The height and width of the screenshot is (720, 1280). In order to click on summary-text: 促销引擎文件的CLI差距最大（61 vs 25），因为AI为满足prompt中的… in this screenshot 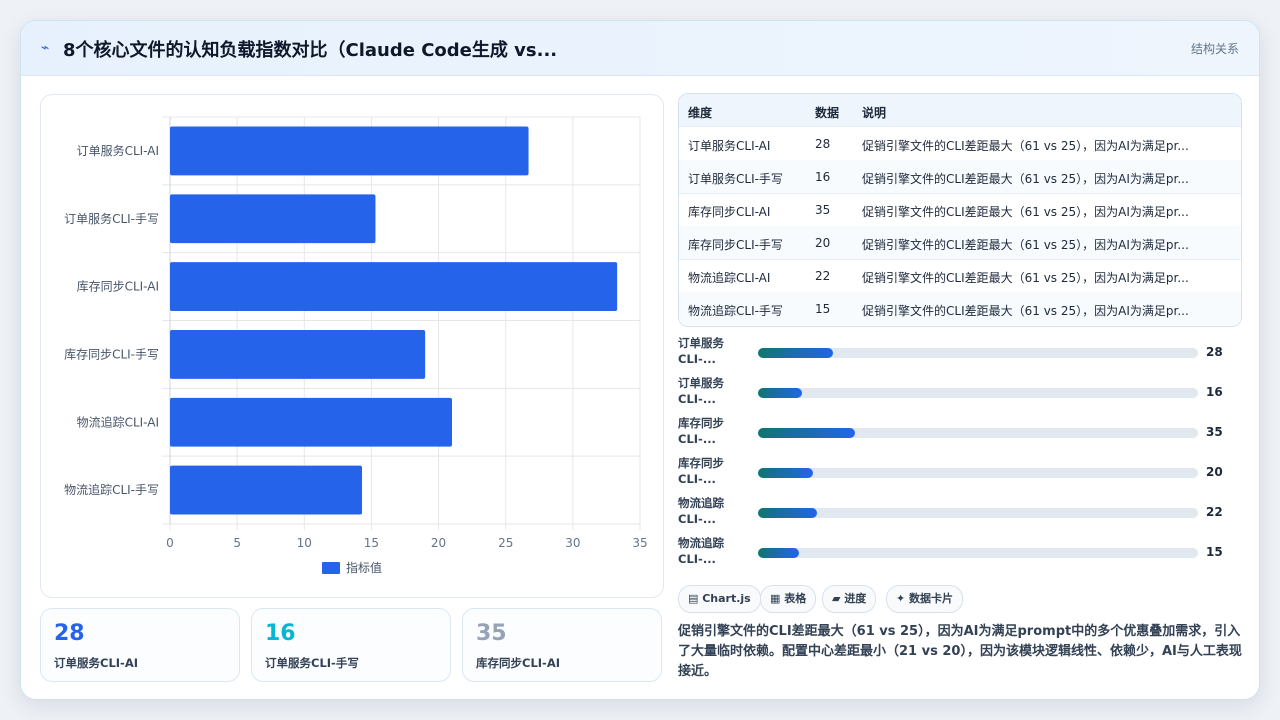, I will do `click(960, 651)`.